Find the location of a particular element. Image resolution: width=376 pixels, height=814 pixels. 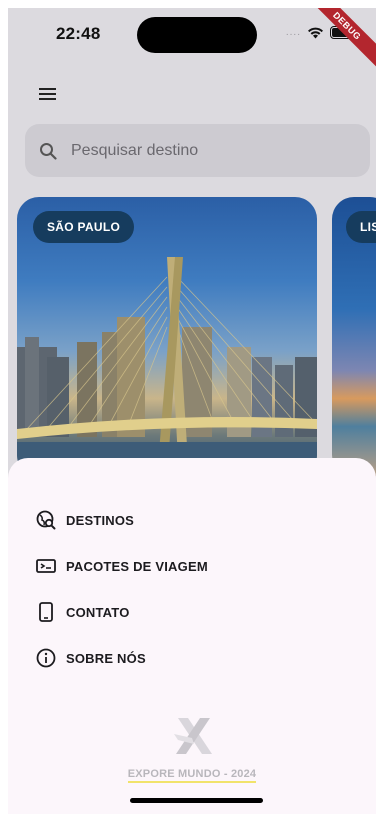

menu-item-label: DESTINOS is located at coordinates (100, 520).